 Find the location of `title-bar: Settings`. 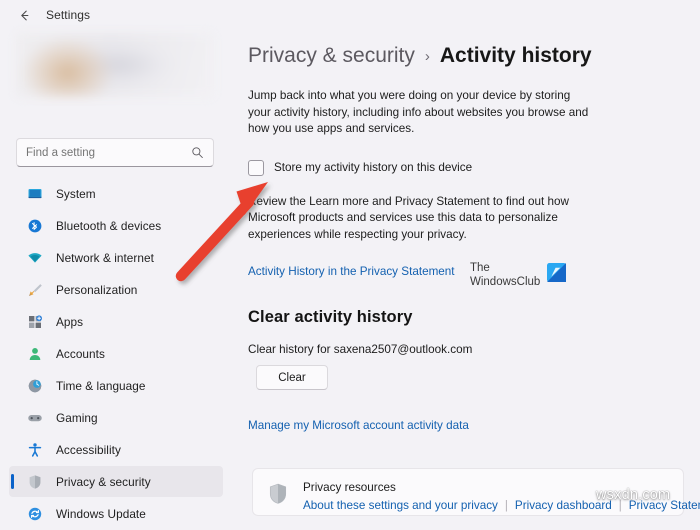

title-bar: Settings is located at coordinates (350, 15).